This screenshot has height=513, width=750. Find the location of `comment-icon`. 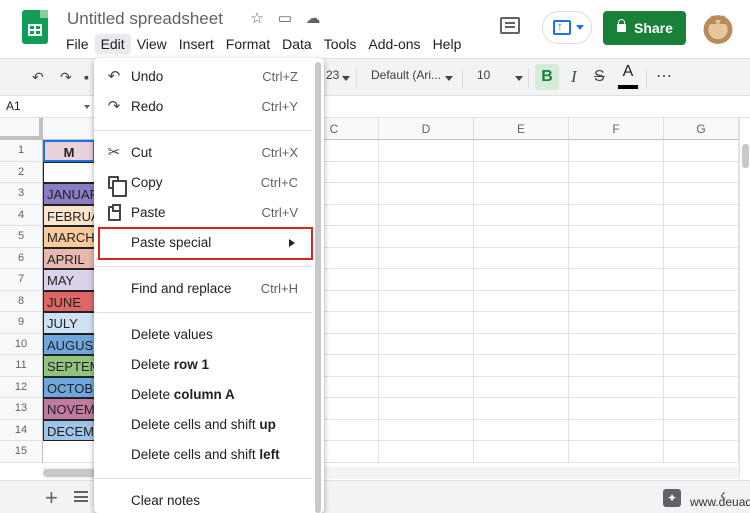

comment-icon is located at coordinates (510, 25).